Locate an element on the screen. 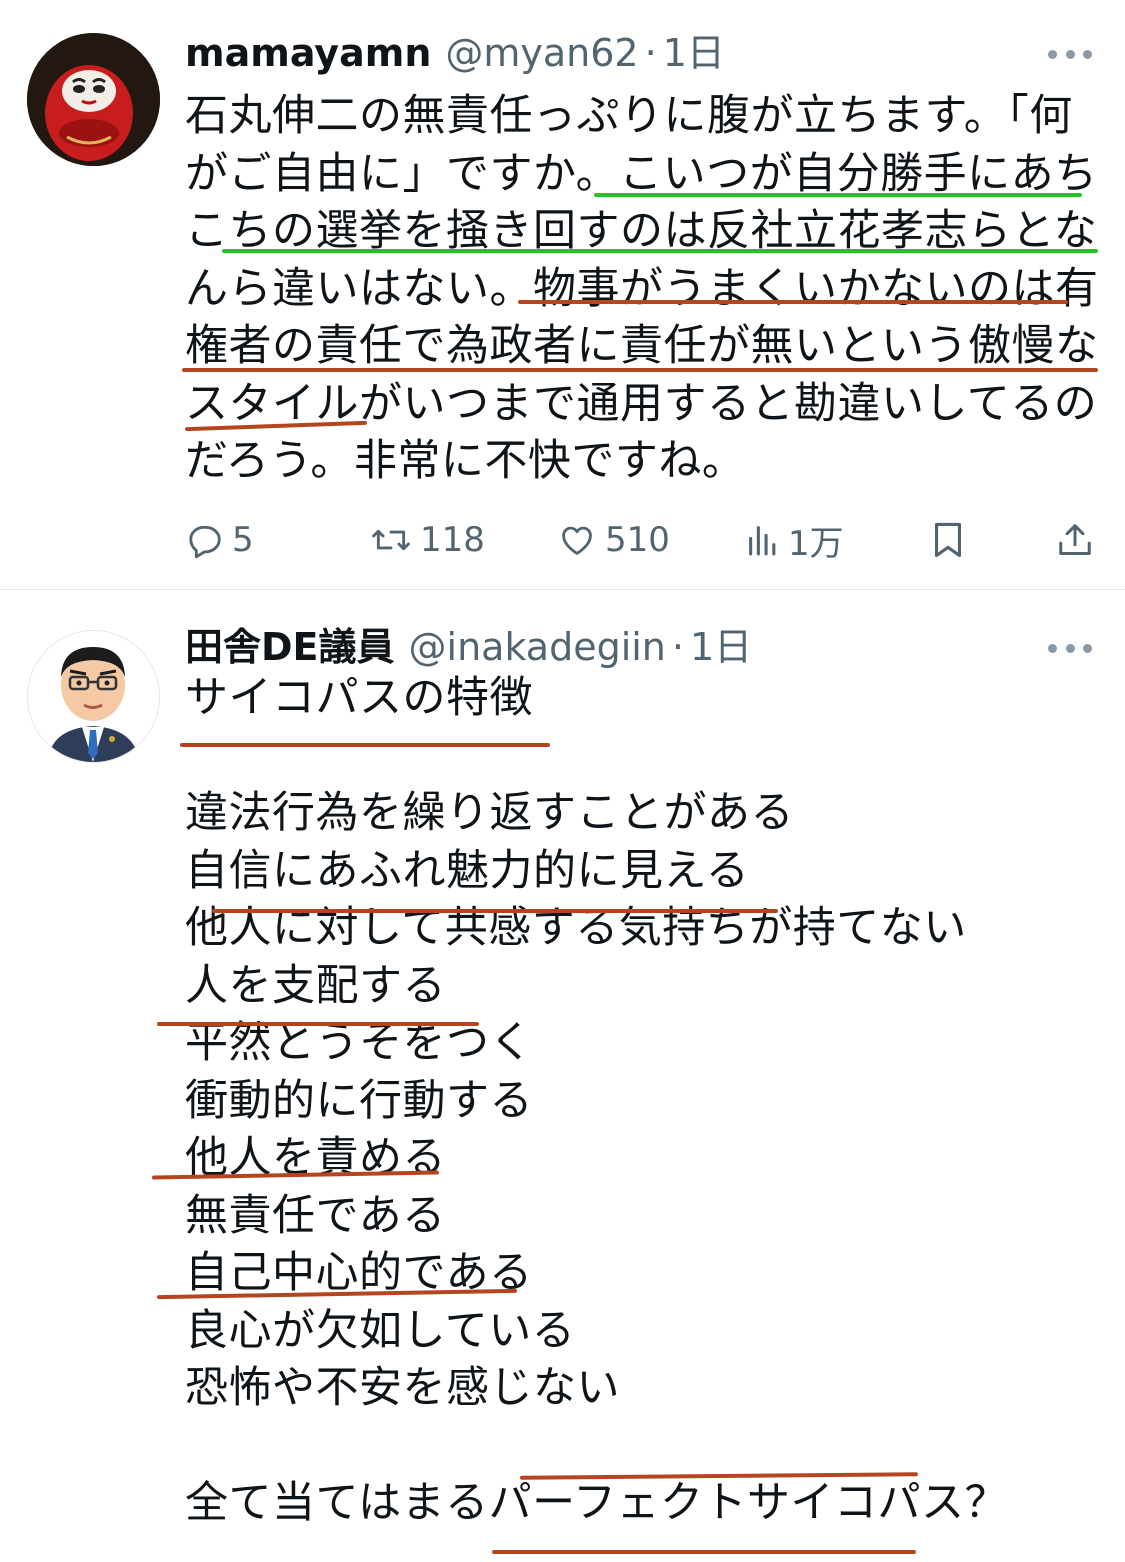 This screenshot has width=1125, height=1562. share-icon is located at coordinates (1075, 539).